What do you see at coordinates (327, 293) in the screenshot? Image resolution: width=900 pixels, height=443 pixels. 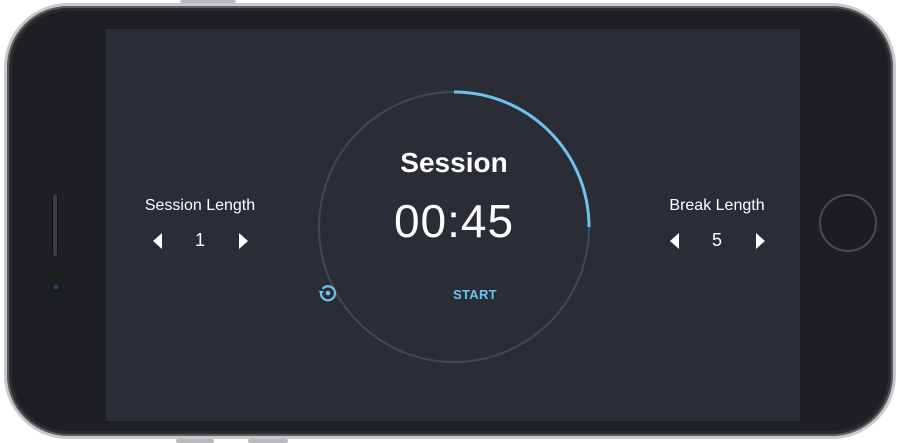 I see `restart-icon` at bounding box center [327, 293].